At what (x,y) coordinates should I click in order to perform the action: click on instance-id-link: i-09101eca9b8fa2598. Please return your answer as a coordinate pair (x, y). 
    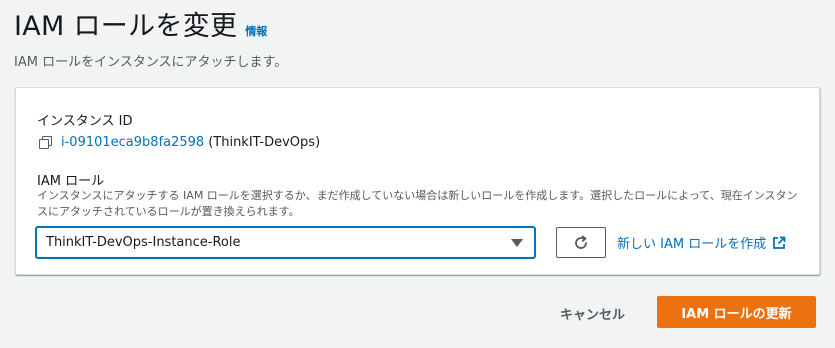
    Looking at the image, I should click on (132, 142).